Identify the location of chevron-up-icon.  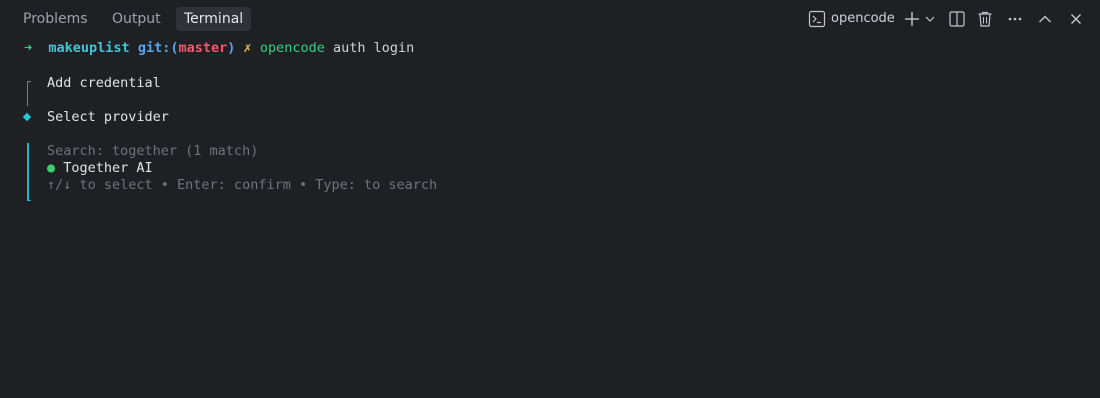
(1045, 19).